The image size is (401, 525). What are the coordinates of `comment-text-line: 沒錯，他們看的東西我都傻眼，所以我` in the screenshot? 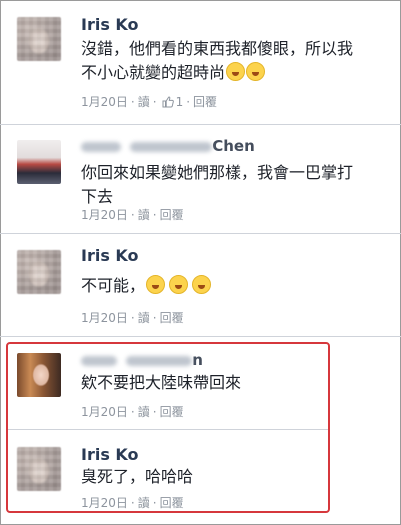 It's located at (217, 48).